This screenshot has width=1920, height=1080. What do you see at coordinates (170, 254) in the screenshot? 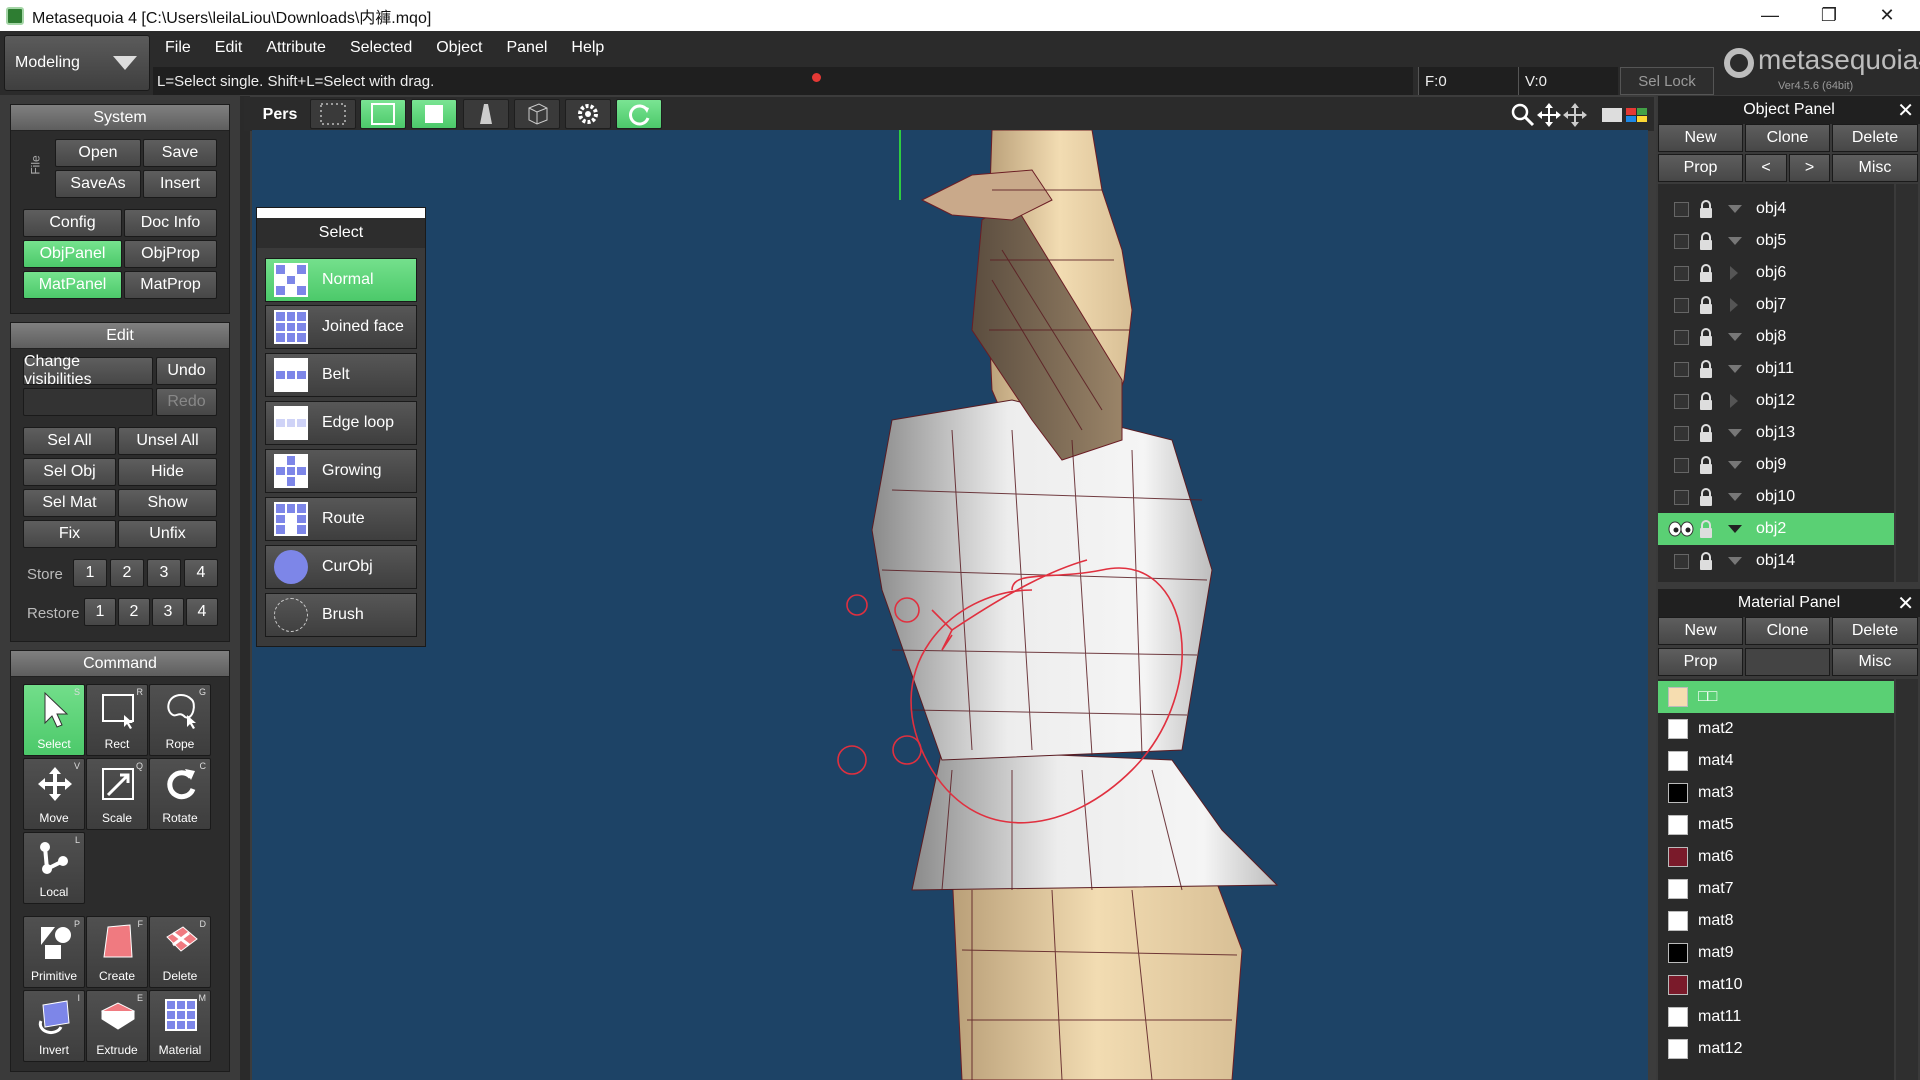
I see `objprop-button: ObjProp` at bounding box center [170, 254].